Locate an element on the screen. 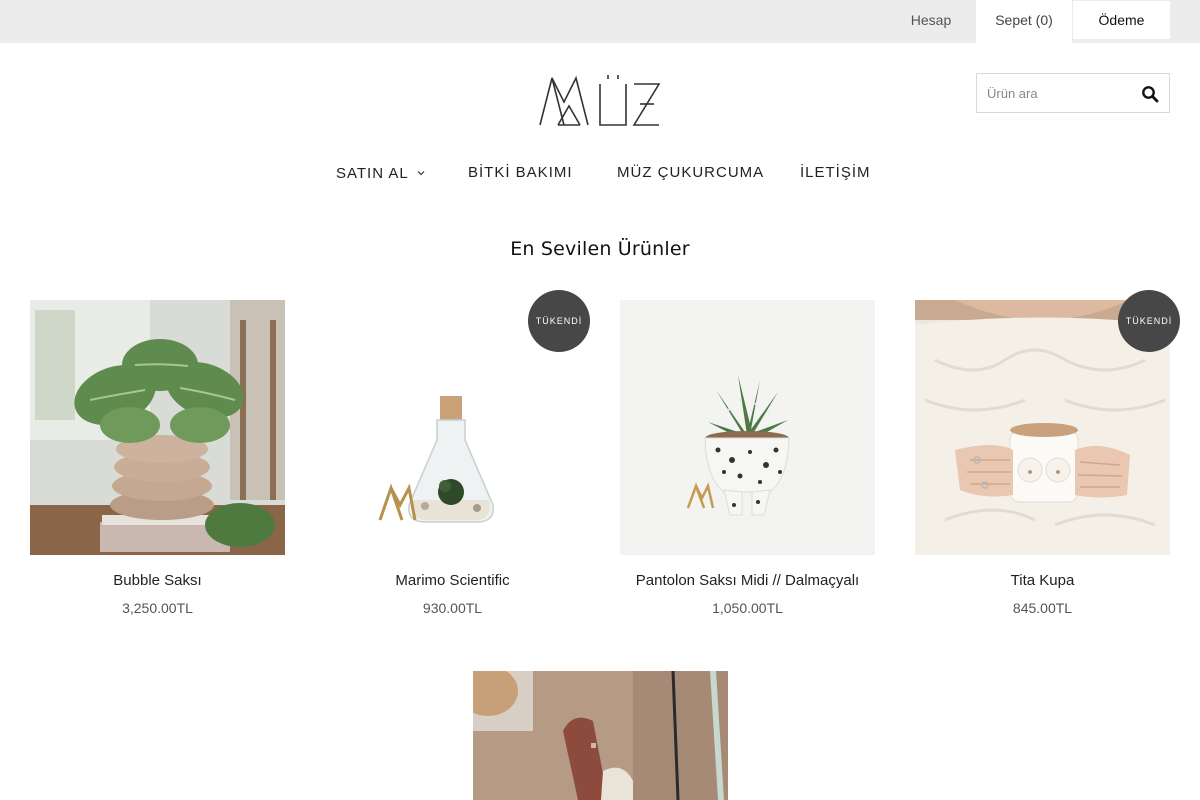  product-name: Marimo Scientific is located at coordinates (452, 580).